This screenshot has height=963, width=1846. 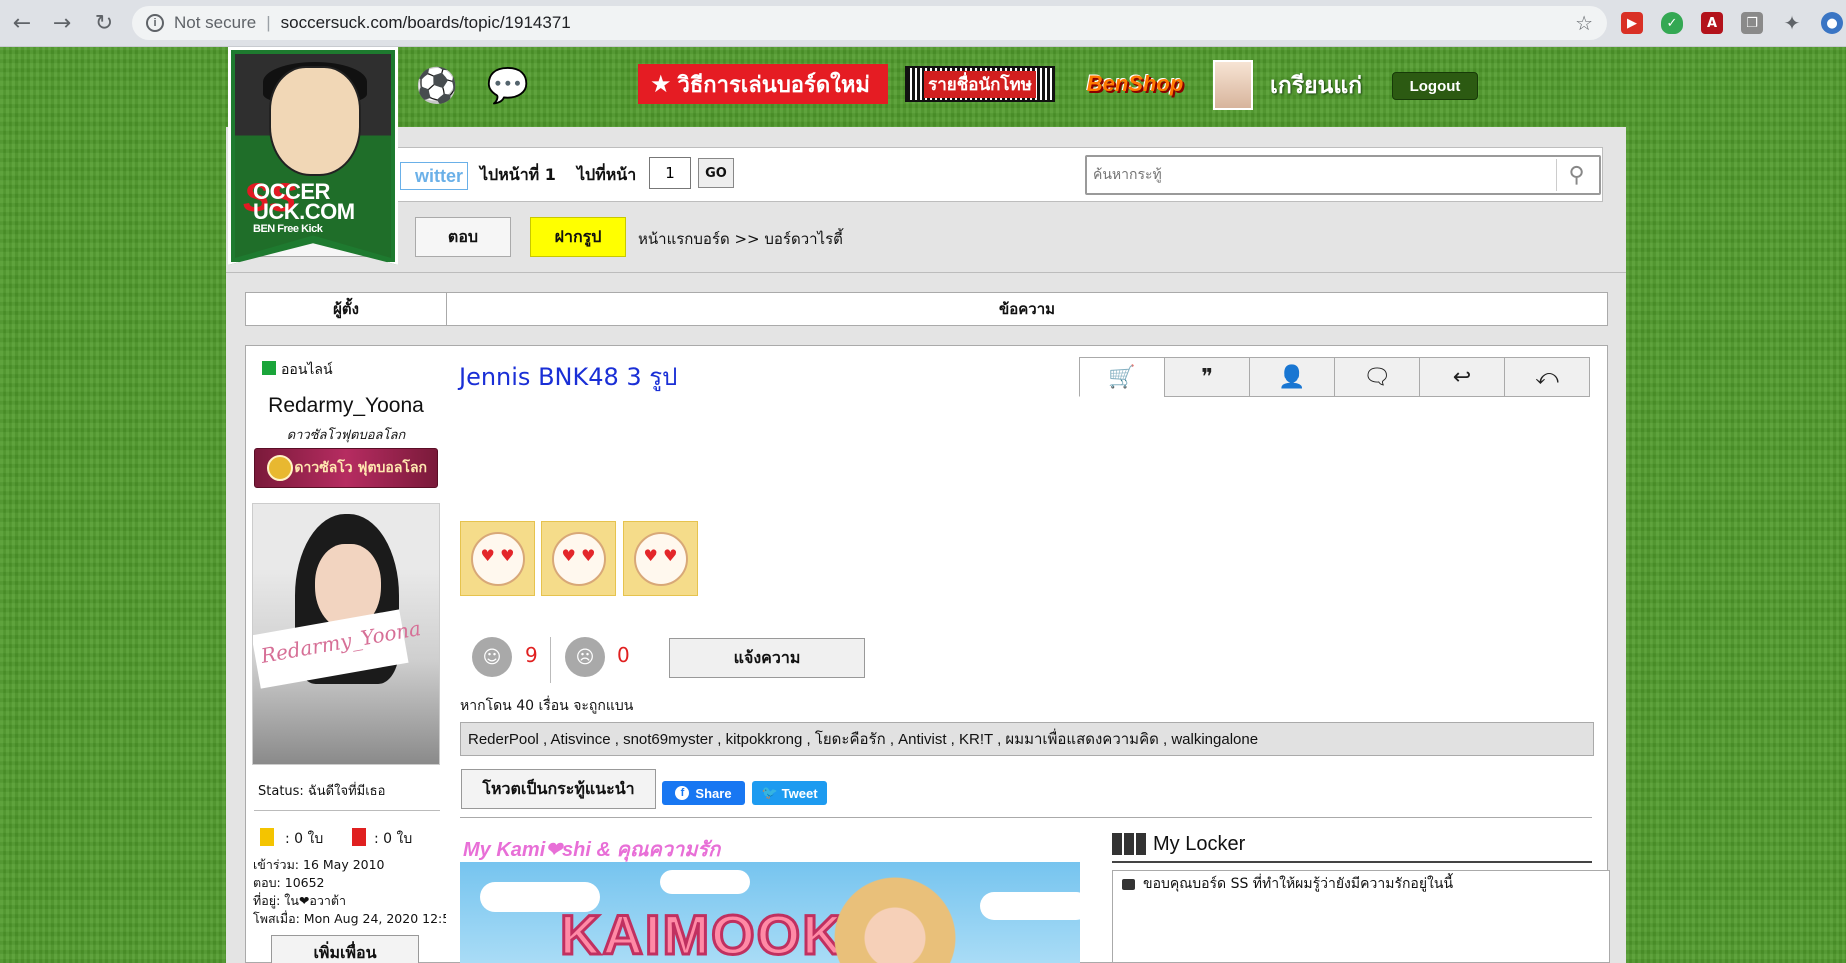 What do you see at coordinates (155, 23) in the screenshot?
I see `info-icon: i` at bounding box center [155, 23].